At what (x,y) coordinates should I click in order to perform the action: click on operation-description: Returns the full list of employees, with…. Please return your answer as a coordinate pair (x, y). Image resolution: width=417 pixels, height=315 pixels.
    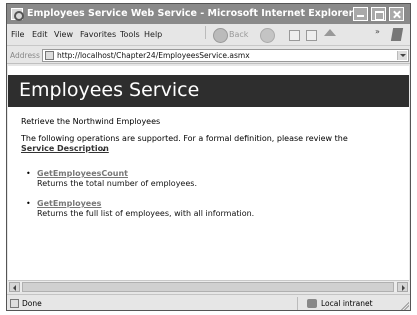
    Looking at the image, I should click on (146, 213).